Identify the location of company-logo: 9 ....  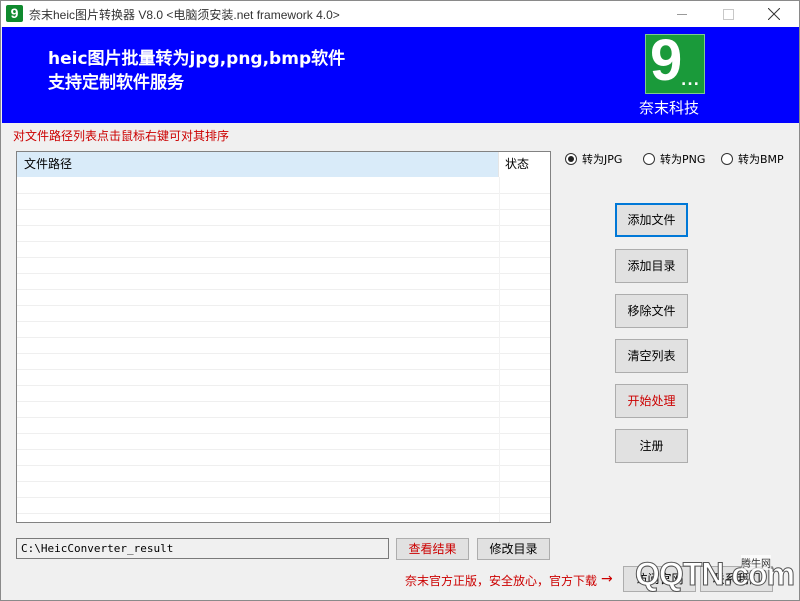
(675, 61).